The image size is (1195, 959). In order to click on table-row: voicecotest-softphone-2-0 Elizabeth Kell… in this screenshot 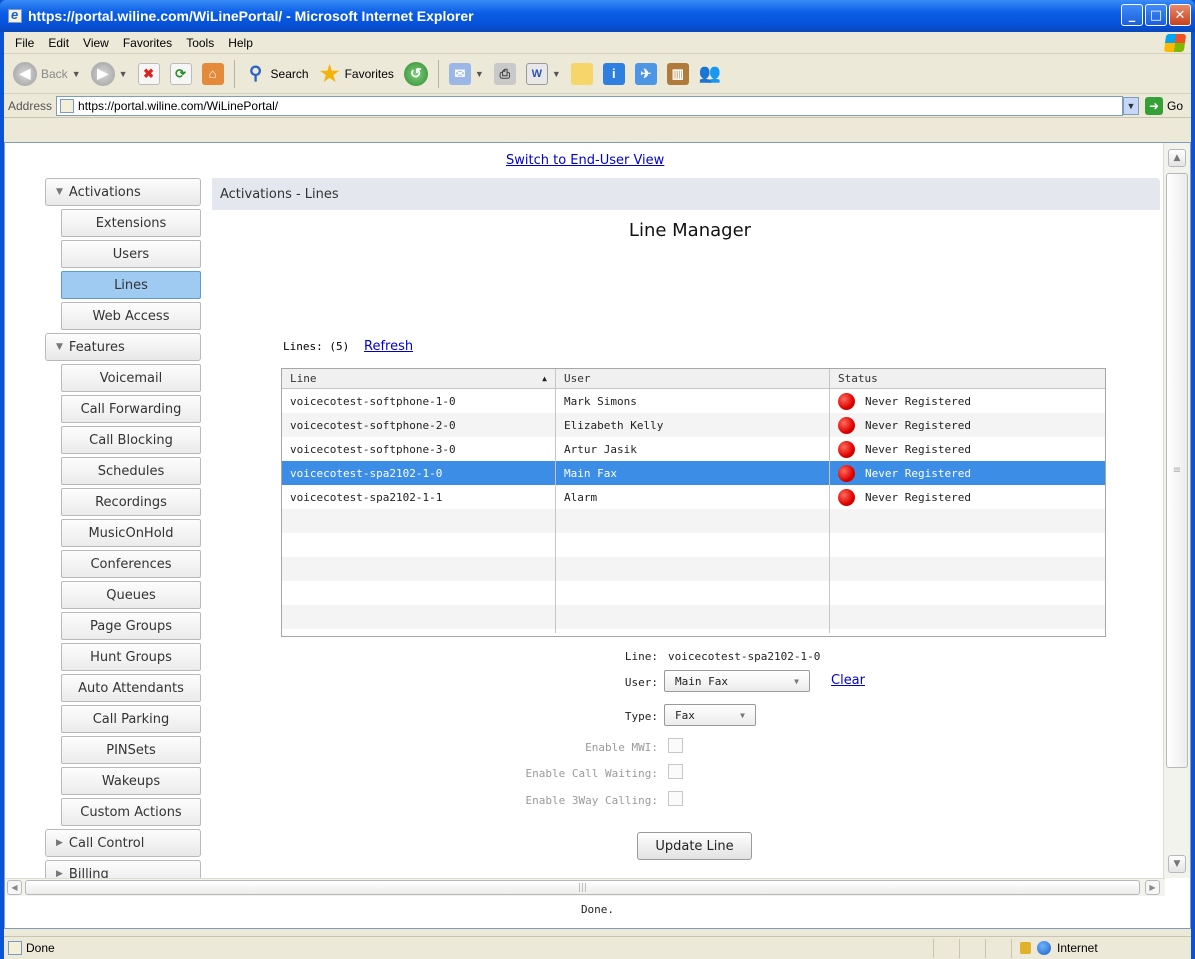, I will do `click(693, 425)`.